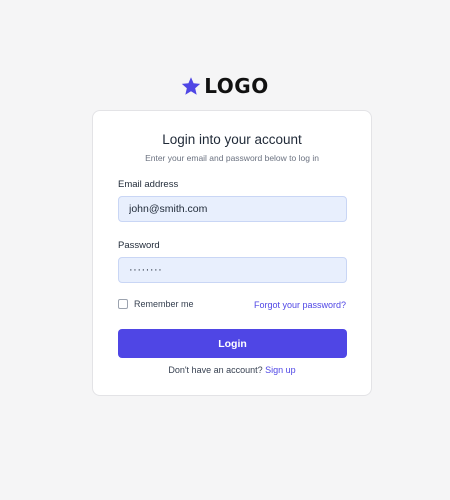 The width and height of the screenshot is (450, 500). I want to click on logo-text: LOGO, so click(236, 86).